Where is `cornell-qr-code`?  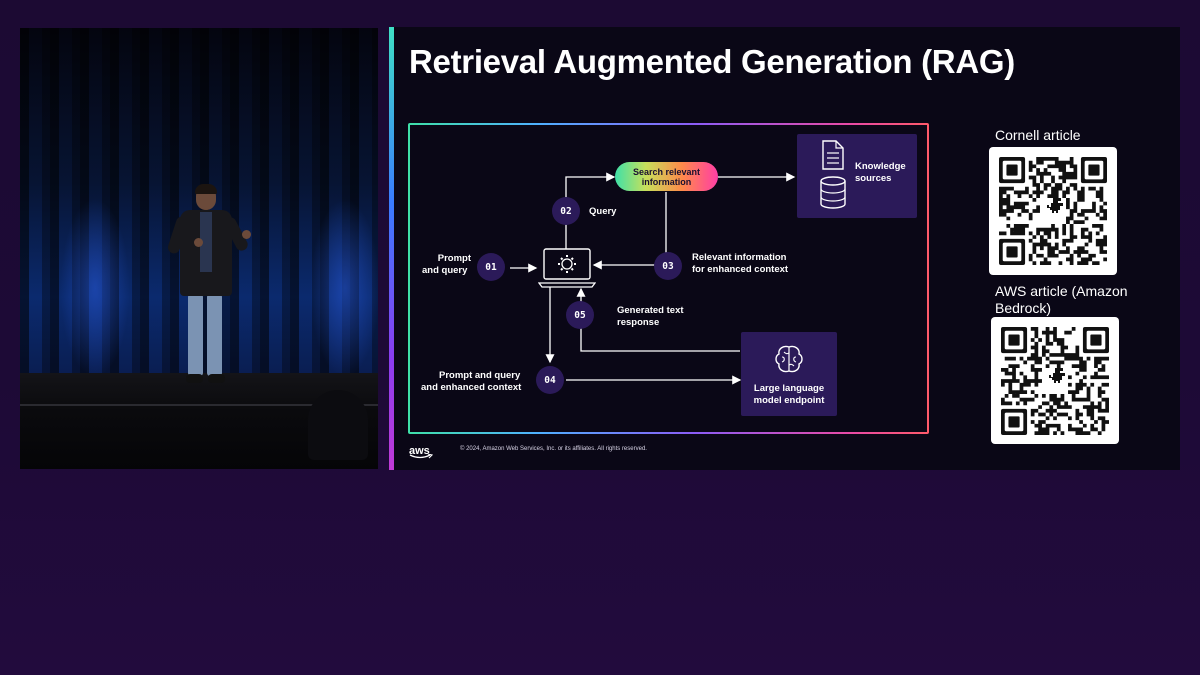
cornell-qr-code is located at coordinates (1053, 211).